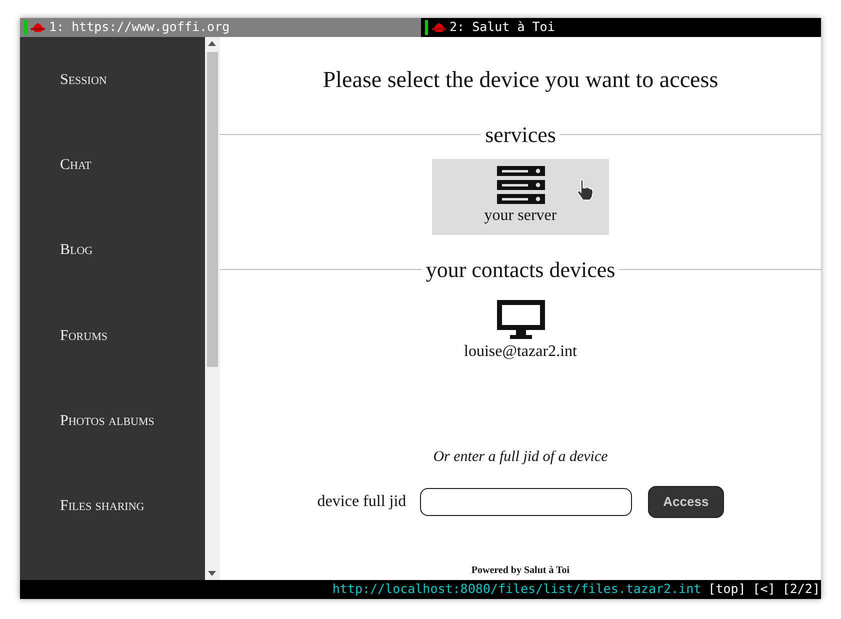 The height and width of the screenshot is (619, 841). I want to click on status-history: [<], so click(764, 589).